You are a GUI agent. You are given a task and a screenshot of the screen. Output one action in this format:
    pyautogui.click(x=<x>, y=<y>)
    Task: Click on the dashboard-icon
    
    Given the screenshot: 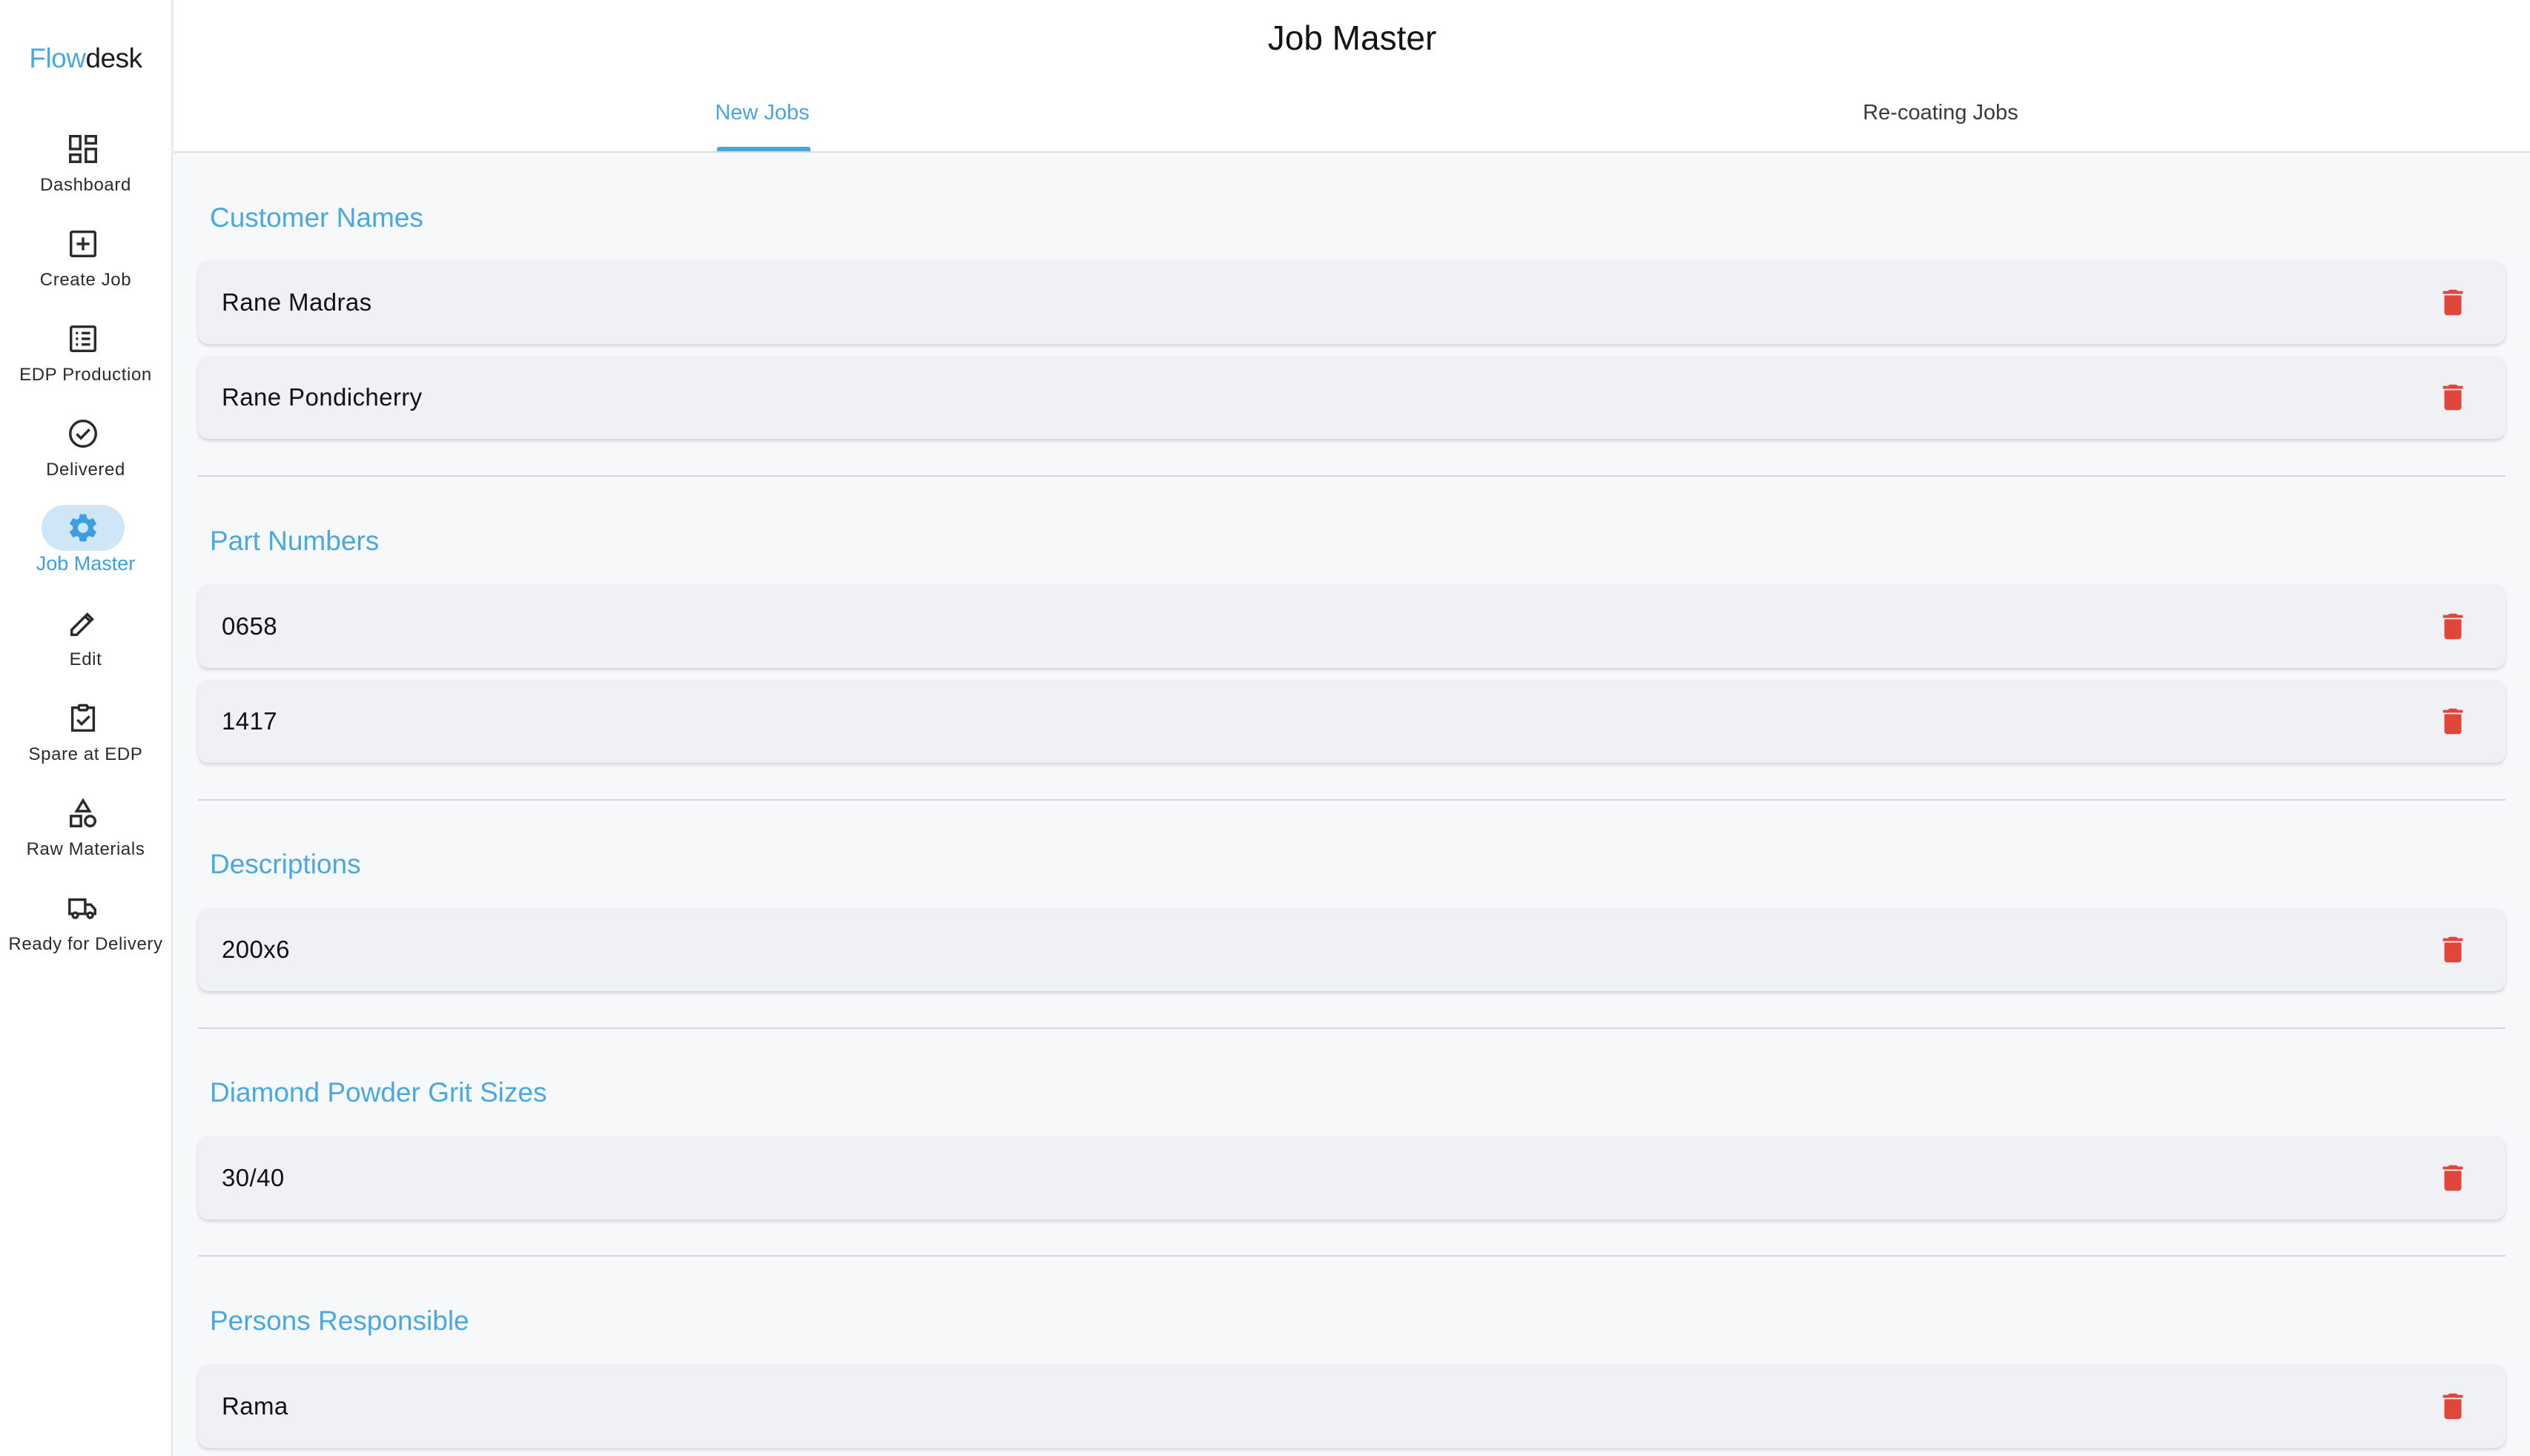 What is the action you would take?
    pyautogui.click(x=83, y=149)
    